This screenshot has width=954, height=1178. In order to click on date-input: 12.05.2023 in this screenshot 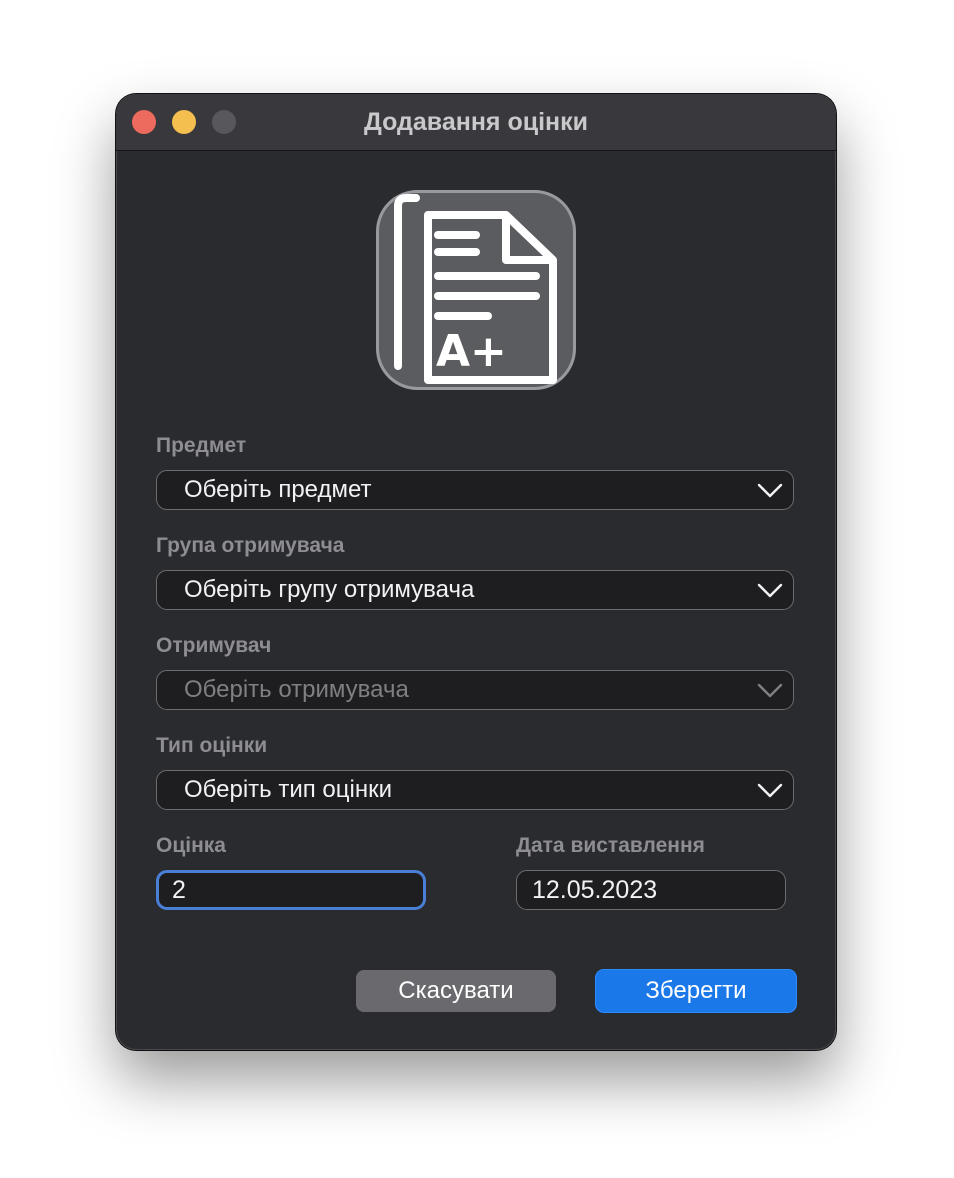, I will do `click(651, 890)`.